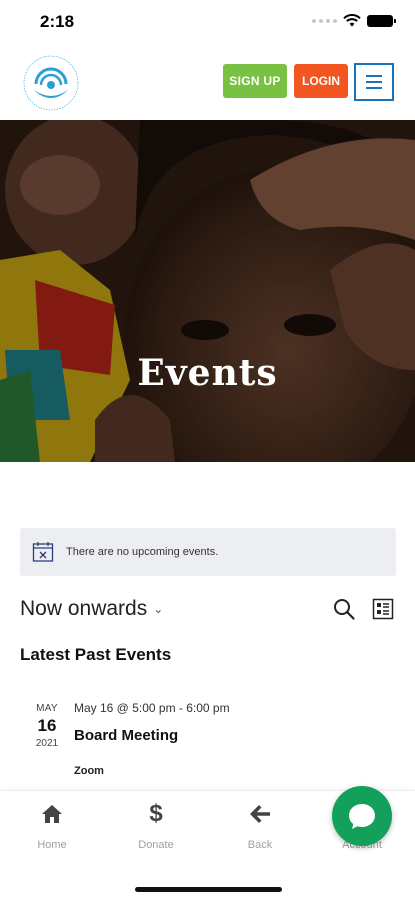 This screenshot has height=900, width=415. Describe the element at coordinates (321, 81) in the screenshot. I see `login-button: LOGIN` at that location.